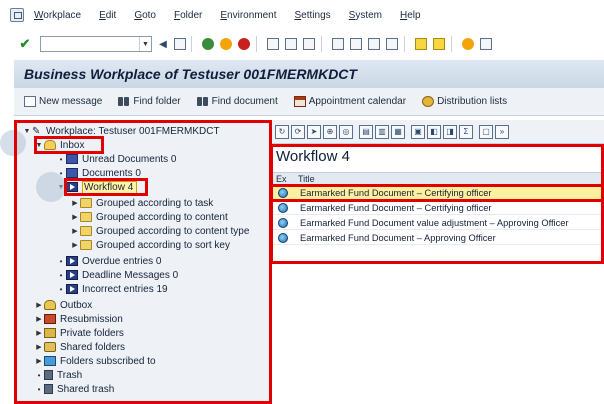 This screenshot has width=604, height=404. I want to click on first-page-icon, so click(338, 44).